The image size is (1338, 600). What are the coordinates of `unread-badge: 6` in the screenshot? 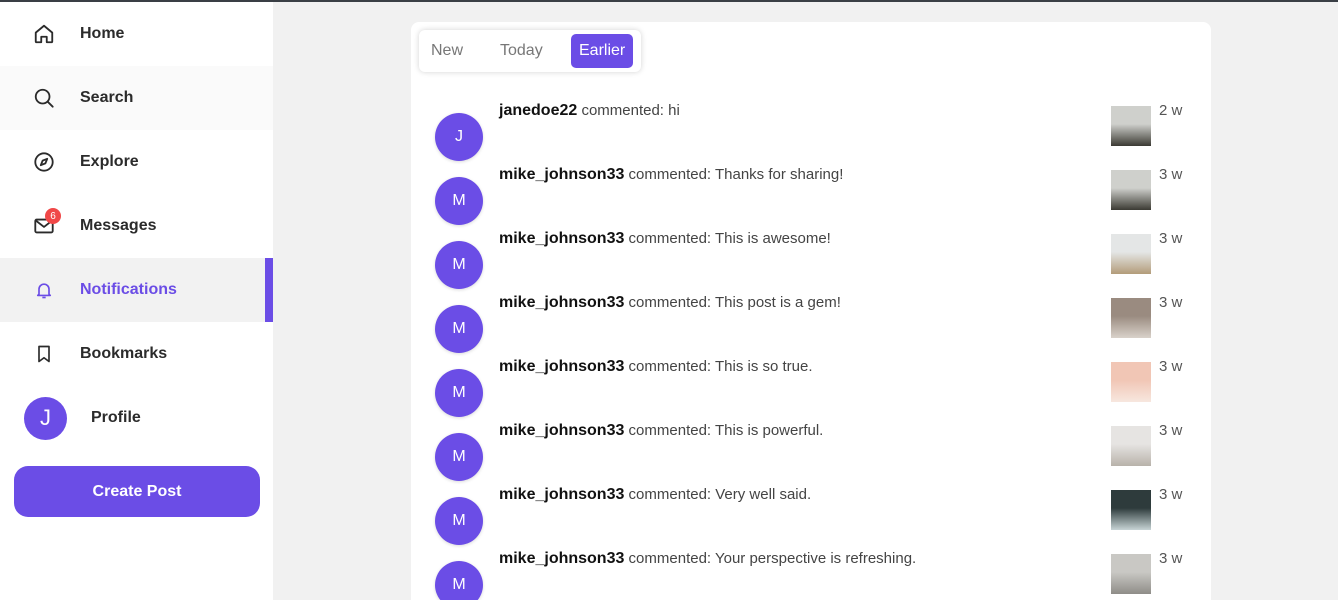 It's located at (53, 216).